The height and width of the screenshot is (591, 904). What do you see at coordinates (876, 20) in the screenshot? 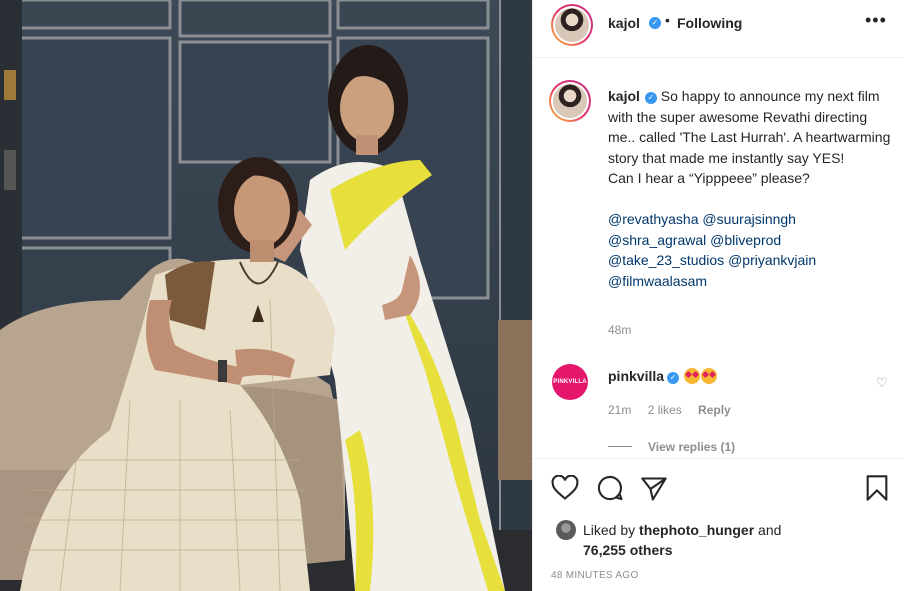
I see `more-options-icon: •••` at bounding box center [876, 20].